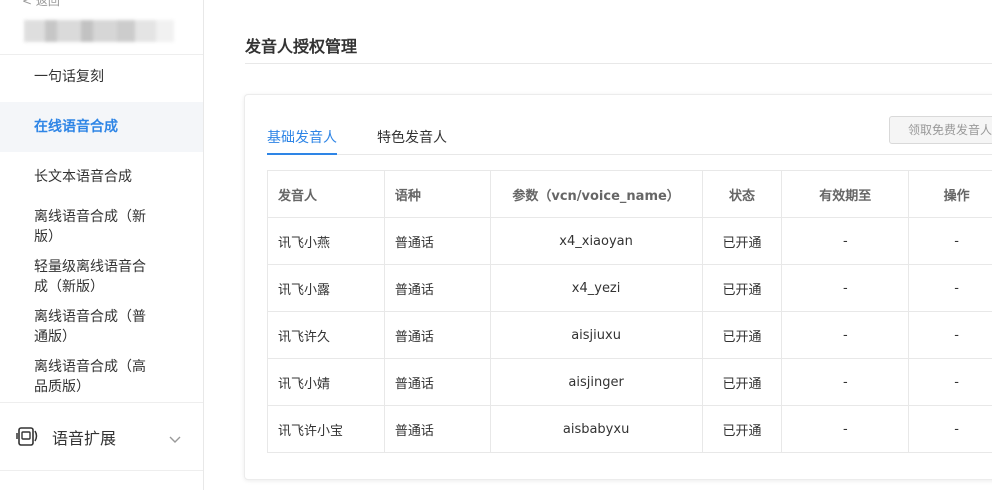 Image resolution: width=992 pixels, height=490 pixels. What do you see at coordinates (302, 154) in the screenshot?
I see `active-tab-indicator` at bounding box center [302, 154].